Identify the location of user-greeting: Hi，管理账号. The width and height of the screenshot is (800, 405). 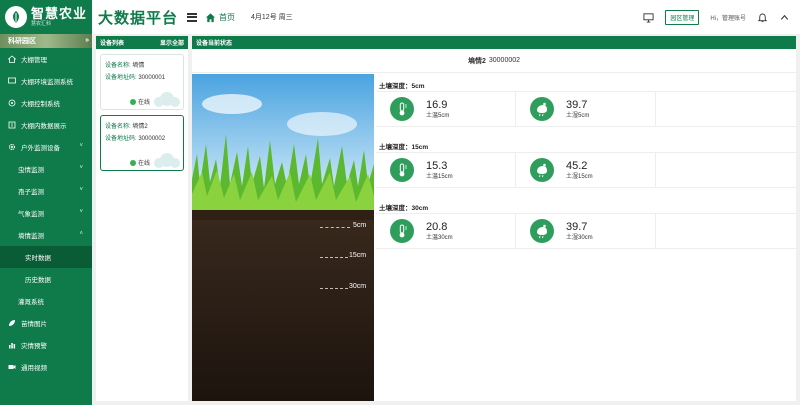
(728, 17).